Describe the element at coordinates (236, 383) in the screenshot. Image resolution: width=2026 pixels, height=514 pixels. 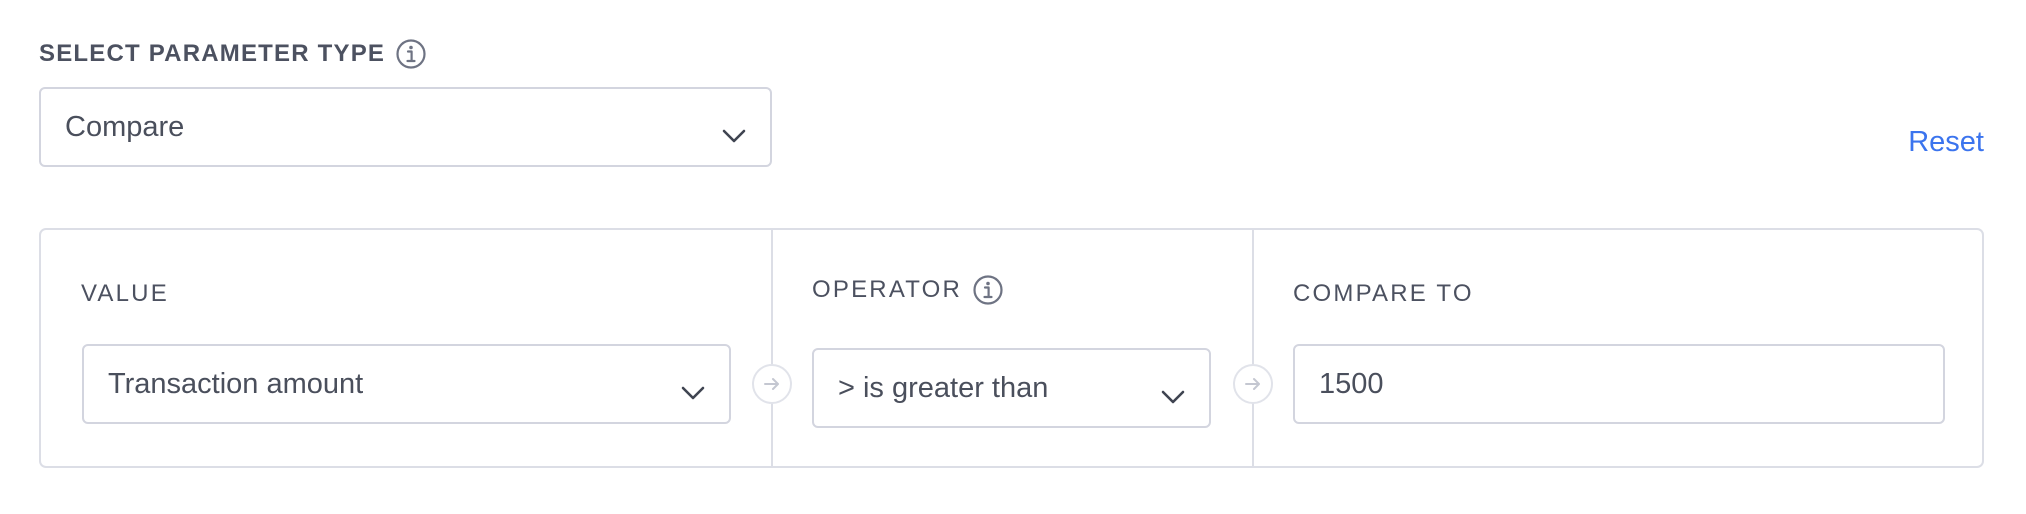
I see `value-selected-value: Transaction amount` at that location.